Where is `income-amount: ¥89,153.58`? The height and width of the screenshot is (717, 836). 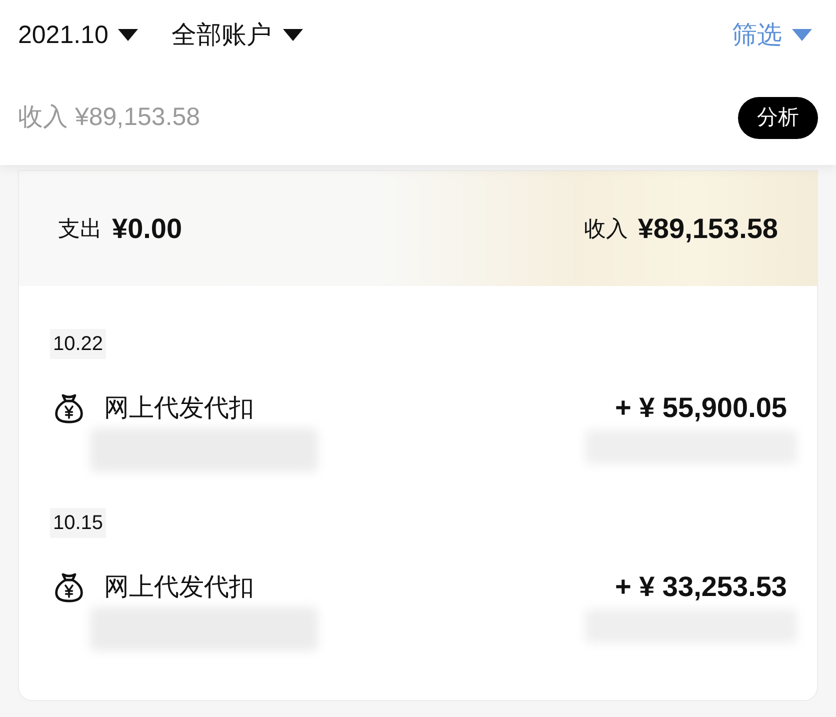 income-amount: ¥89,153.58 is located at coordinates (708, 228).